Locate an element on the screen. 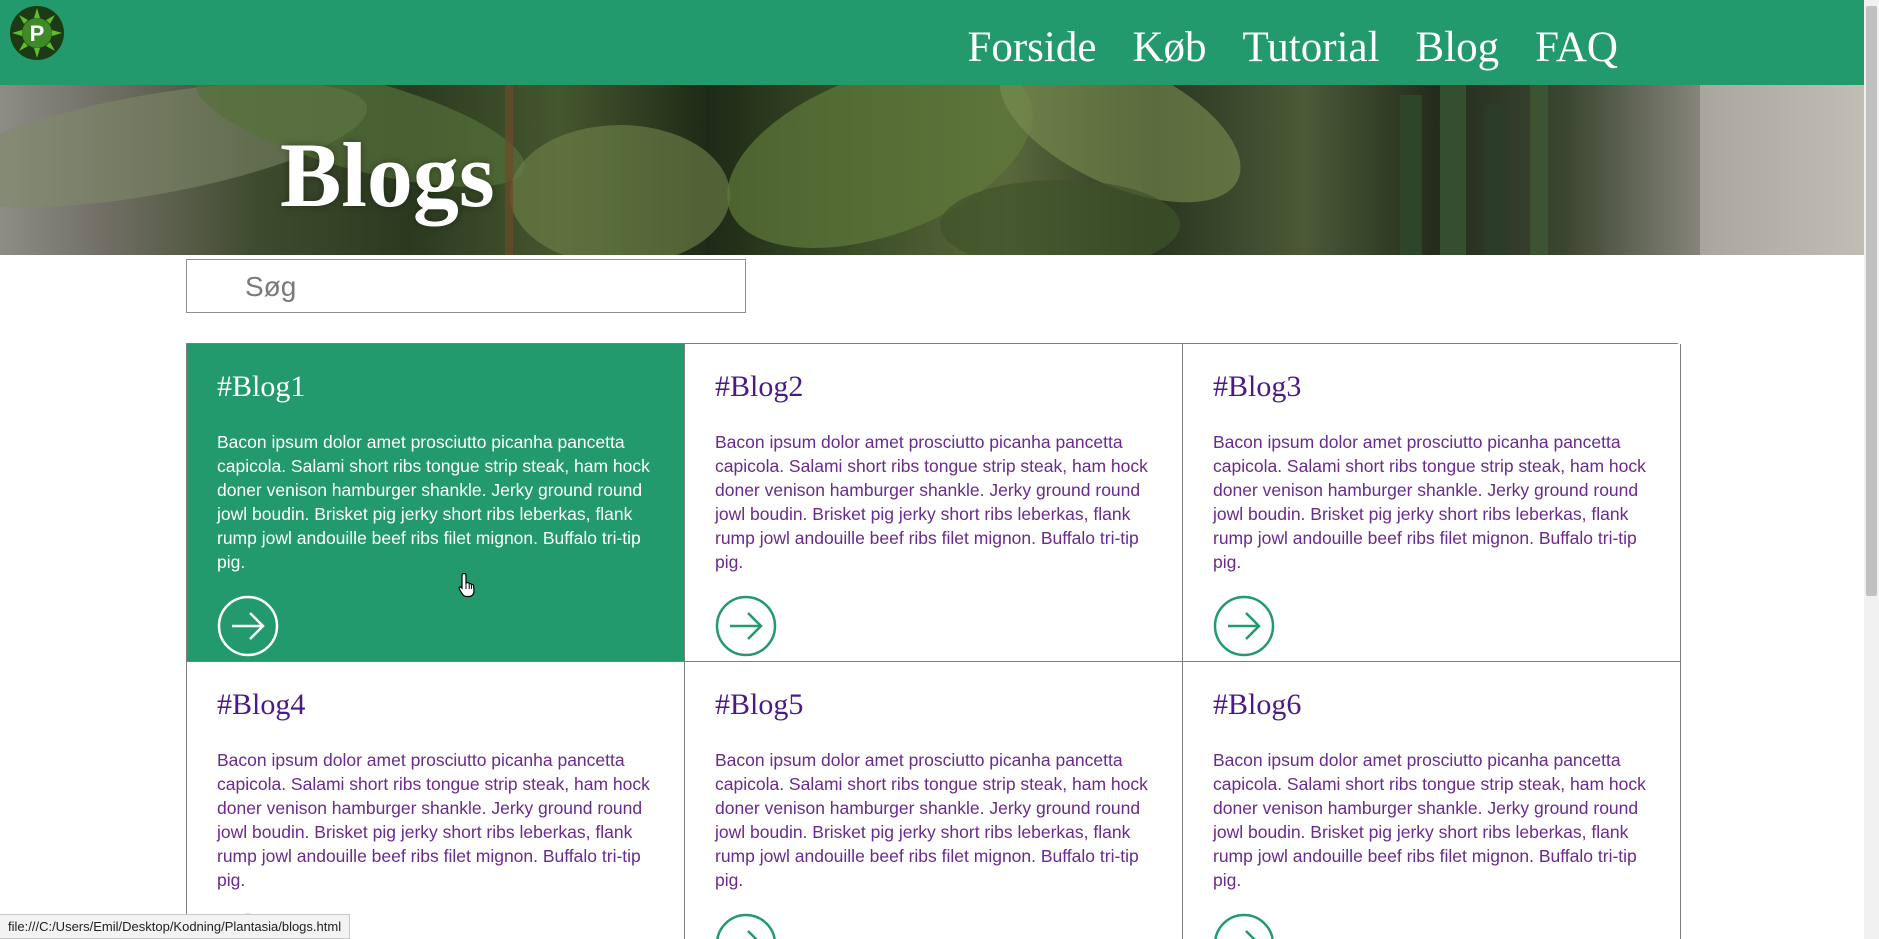 The image size is (1879, 939). search-box is located at coordinates (466, 286).